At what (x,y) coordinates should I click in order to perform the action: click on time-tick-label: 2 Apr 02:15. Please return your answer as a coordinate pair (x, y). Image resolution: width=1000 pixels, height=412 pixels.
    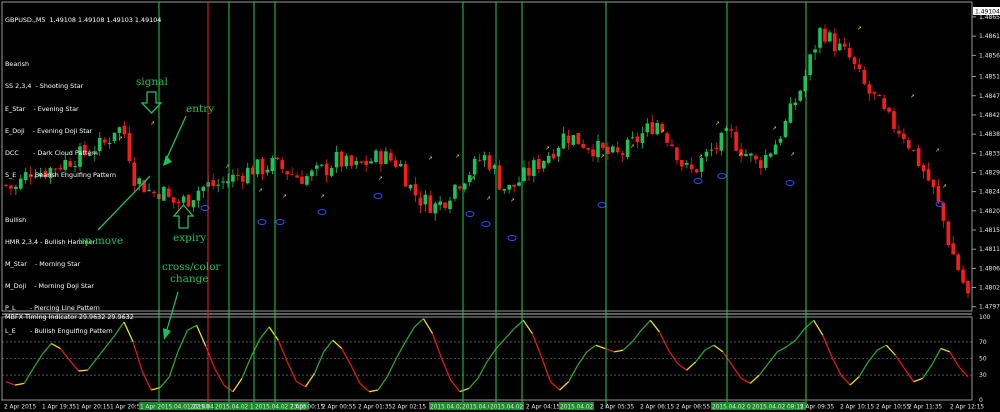
    Looking at the image, I should click on (409, 408).